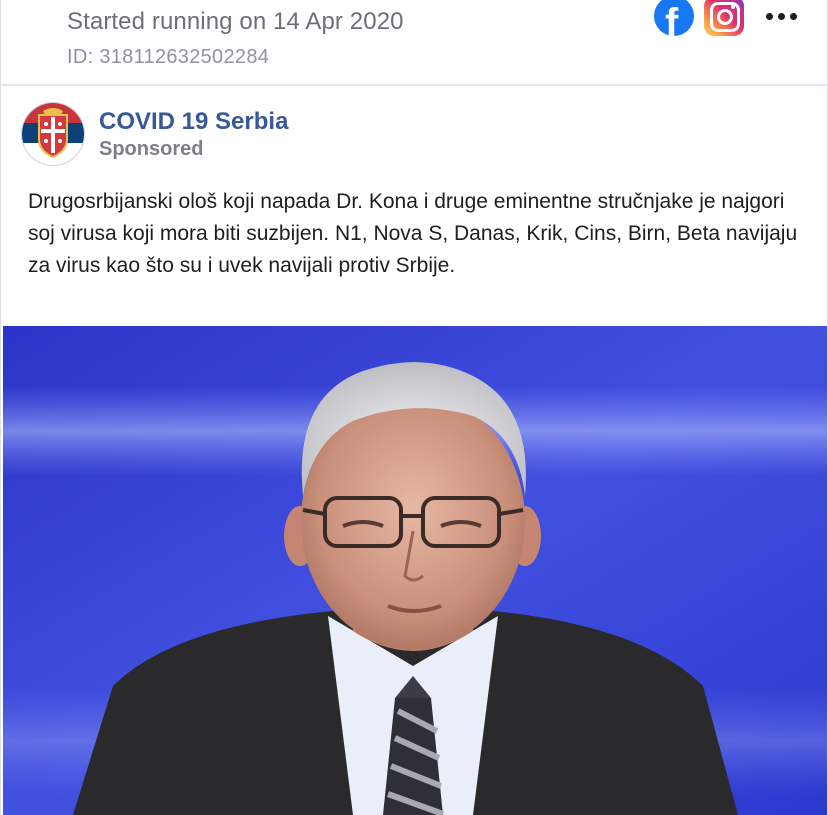  What do you see at coordinates (193, 122) in the screenshot?
I see `page-name-link: COVID 19 Serbia` at bounding box center [193, 122].